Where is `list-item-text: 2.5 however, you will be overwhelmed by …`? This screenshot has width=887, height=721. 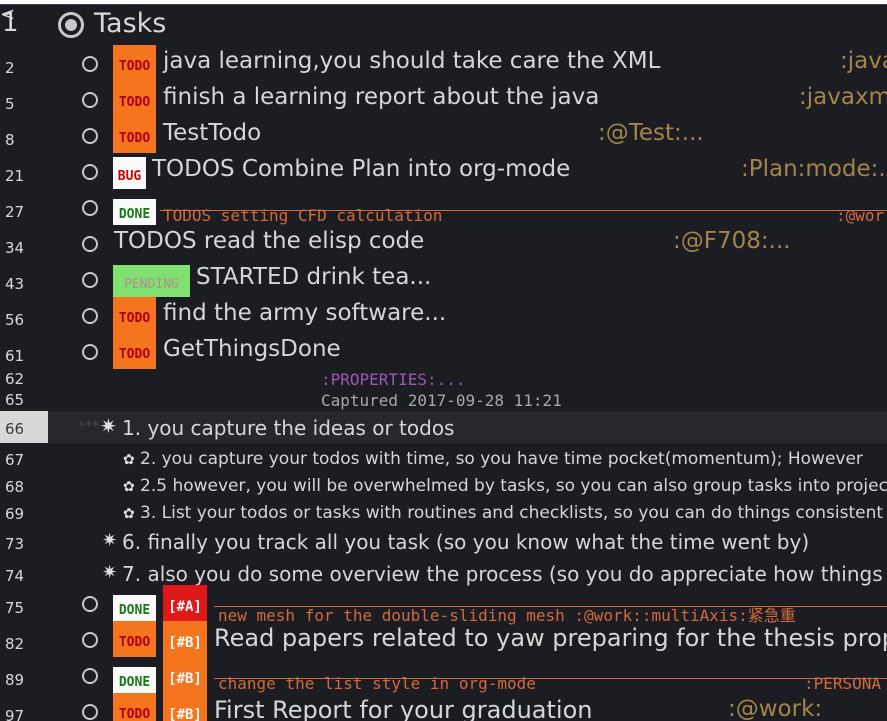 list-item-text: 2.5 however, you will be overwhelmed by … is located at coordinates (513, 486).